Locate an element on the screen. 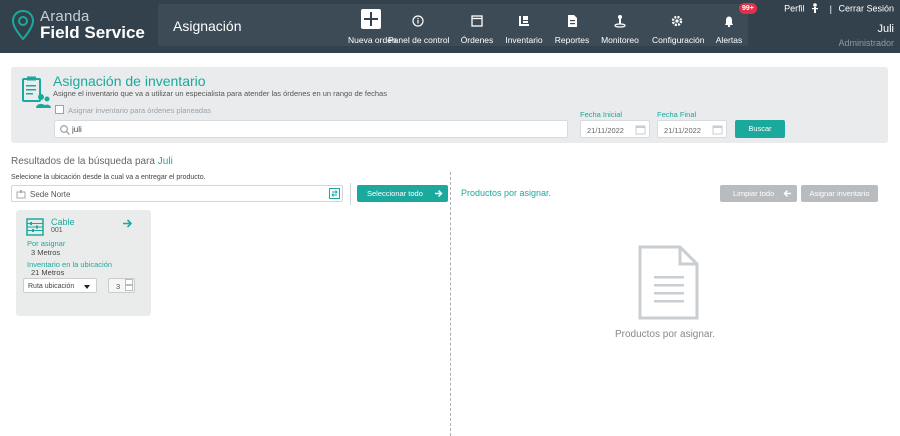  brand-line2: Field Service is located at coordinates (92, 32).